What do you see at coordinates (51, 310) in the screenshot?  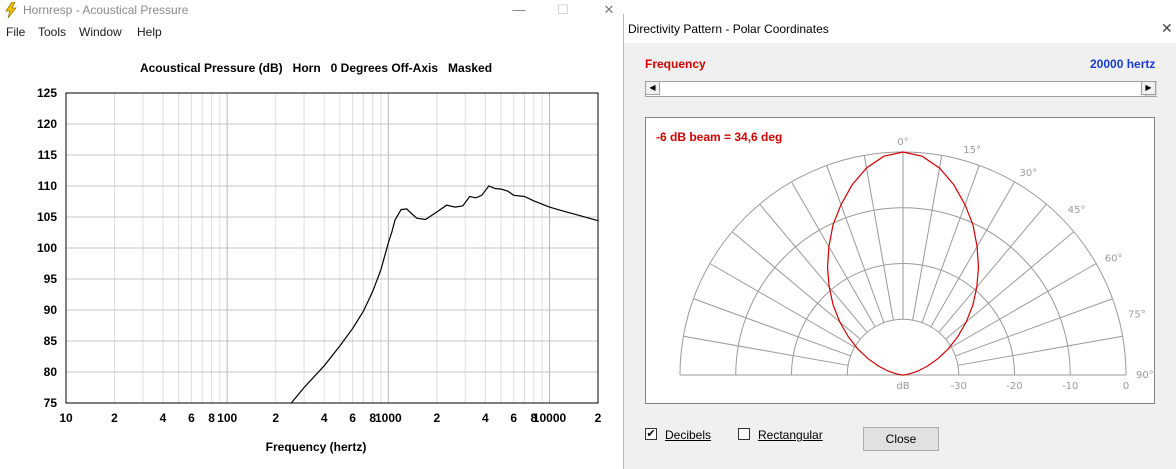 I see `y-tick-label: 90` at bounding box center [51, 310].